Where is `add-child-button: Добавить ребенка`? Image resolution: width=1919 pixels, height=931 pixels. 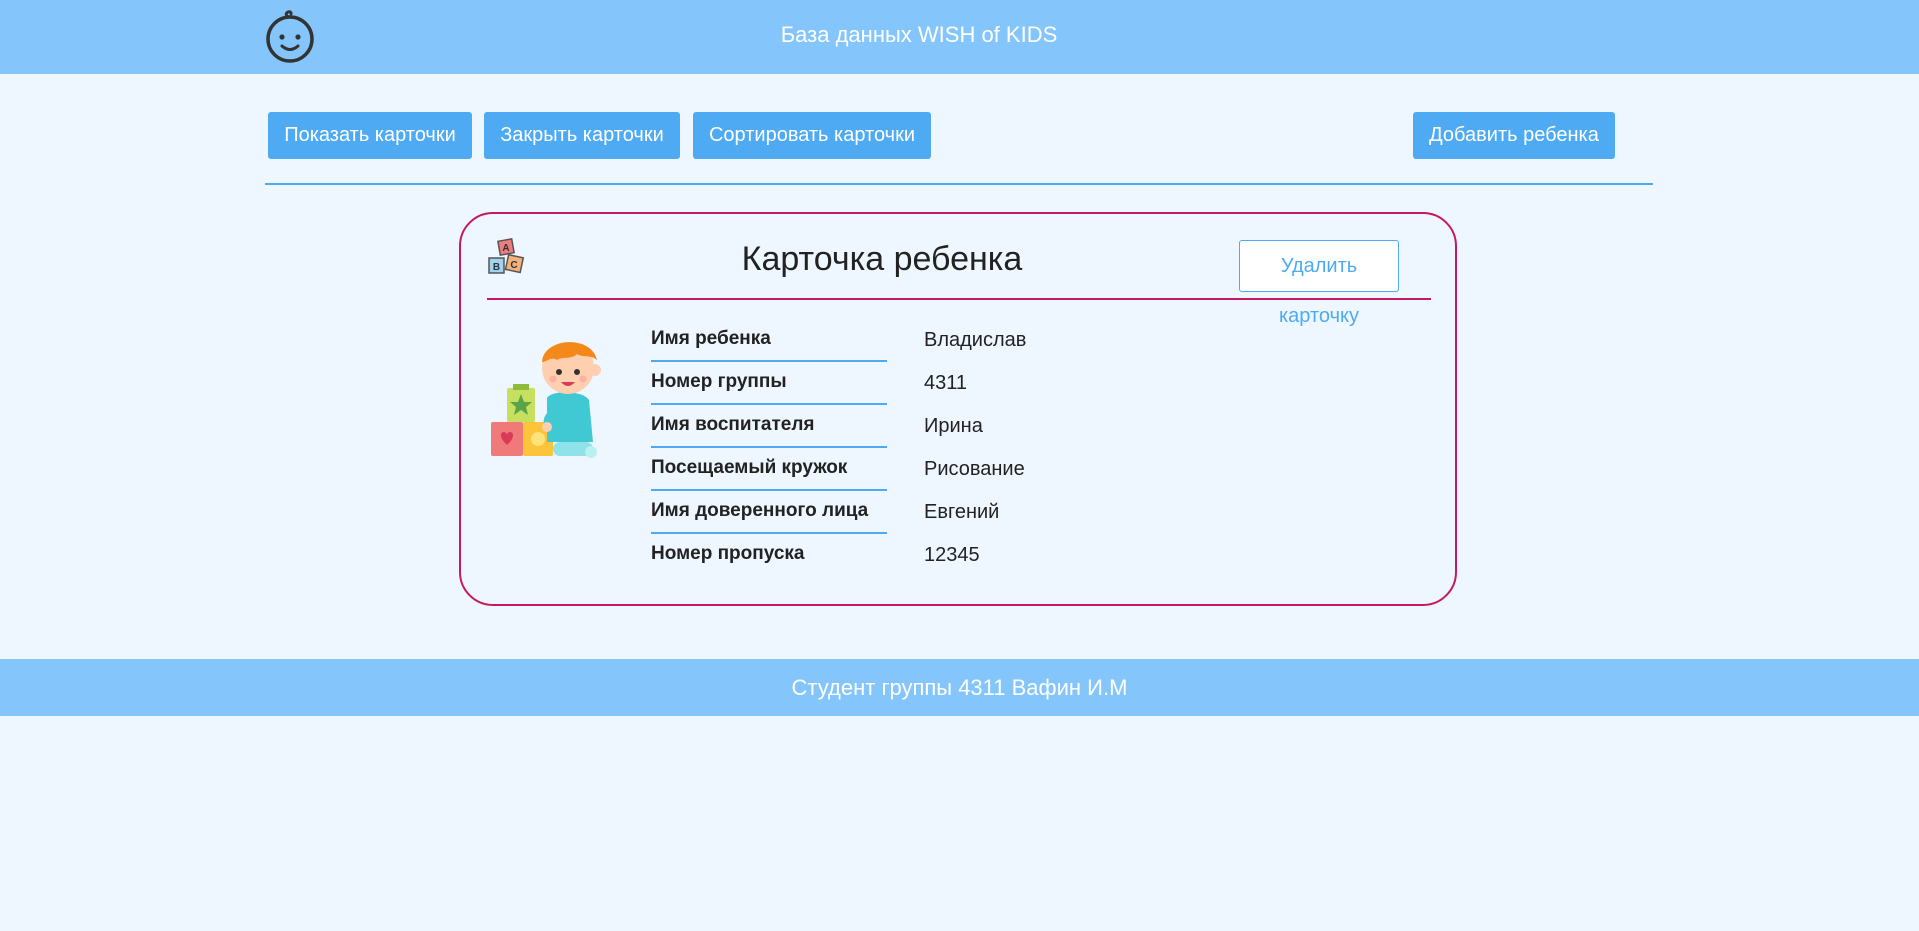
add-child-button: Добавить ребенка is located at coordinates (1514, 135).